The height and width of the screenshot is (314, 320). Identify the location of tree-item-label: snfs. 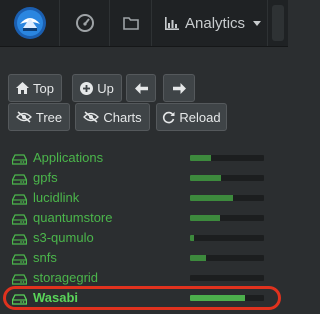
(45, 257).